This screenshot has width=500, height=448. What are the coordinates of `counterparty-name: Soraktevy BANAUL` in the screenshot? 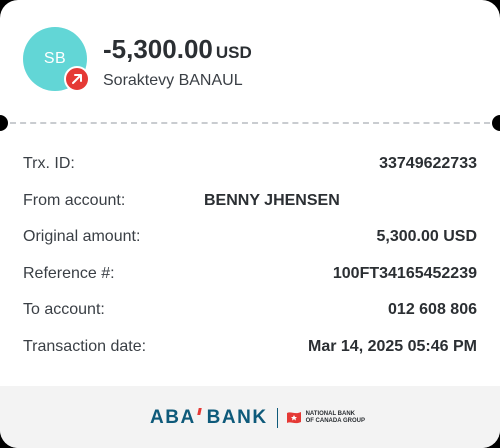 It's located at (173, 80).